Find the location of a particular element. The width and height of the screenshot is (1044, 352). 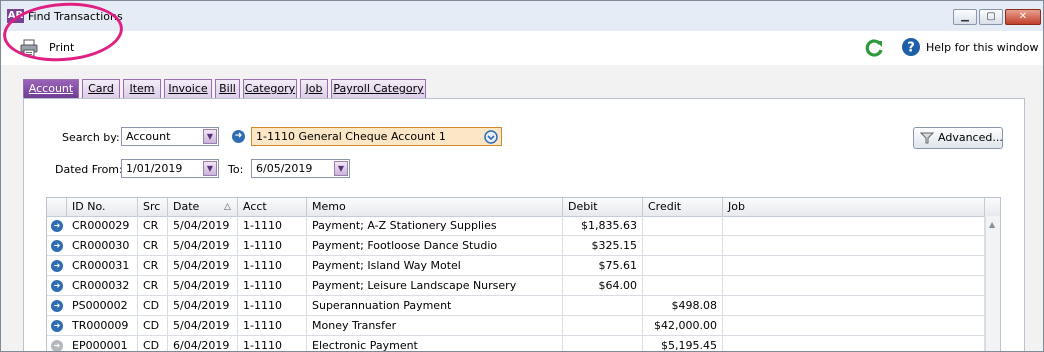

cell-memo: Payment; Island Way Motel is located at coordinates (435, 266).